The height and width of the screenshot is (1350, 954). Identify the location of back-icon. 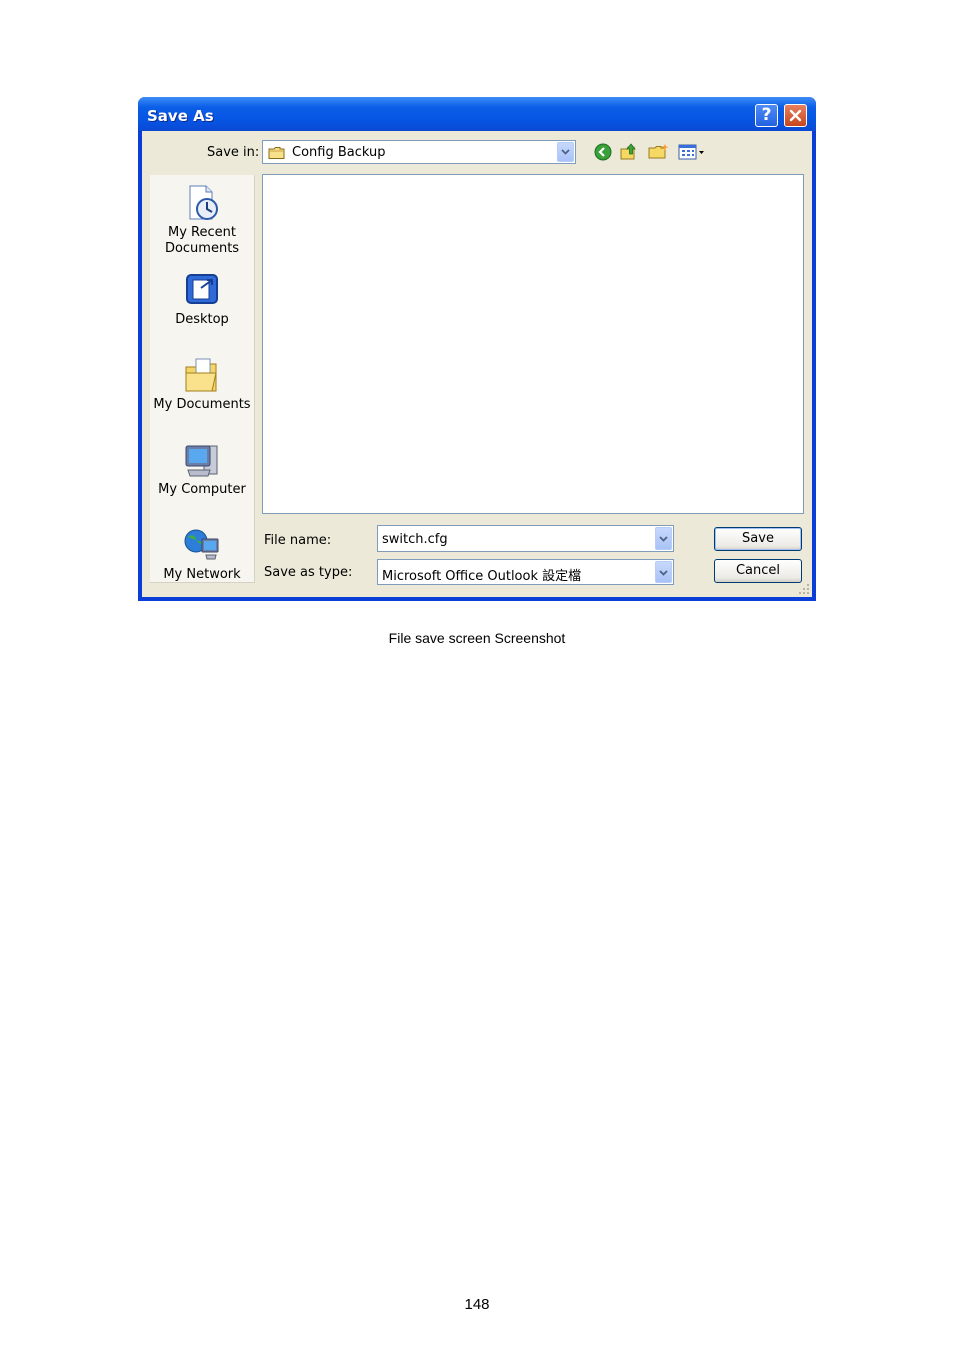
(603, 152).